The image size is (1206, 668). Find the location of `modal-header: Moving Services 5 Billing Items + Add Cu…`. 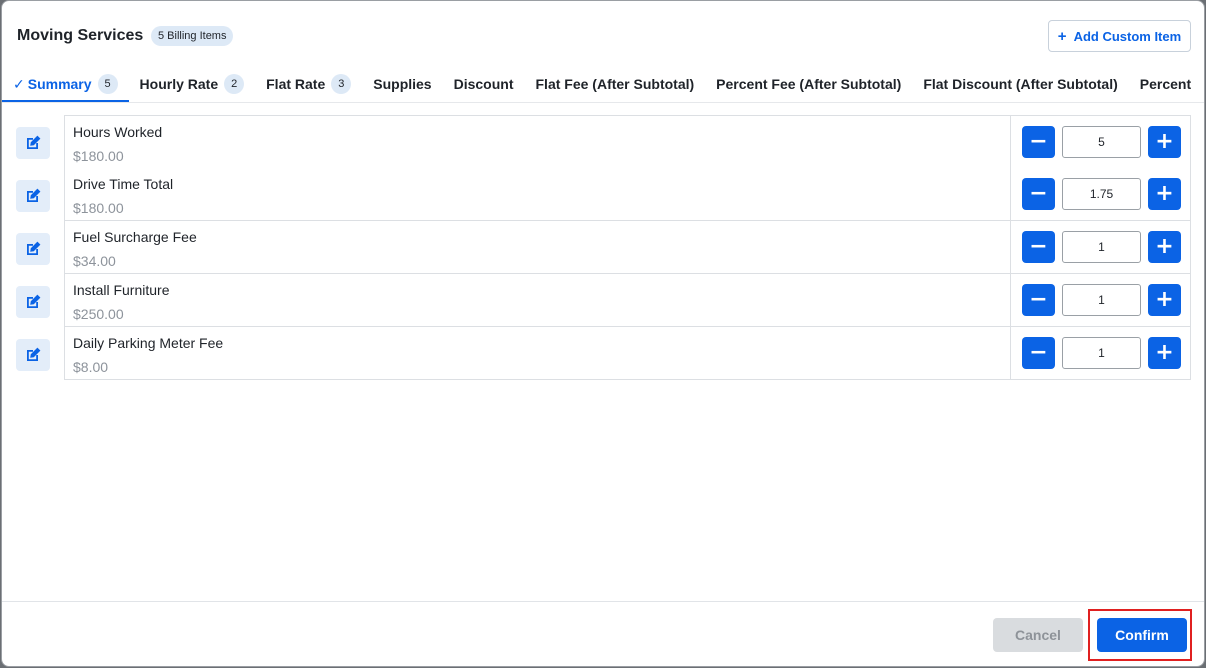

modal-header: Moving Services 5 Billing Items + Add Cu… is located at coordinates (603, 35).